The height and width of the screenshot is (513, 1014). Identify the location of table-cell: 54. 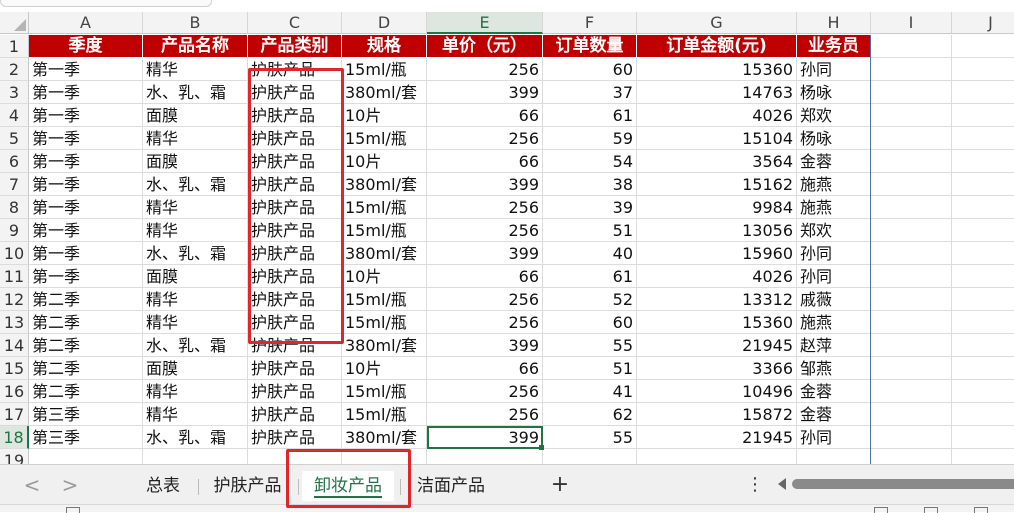
(590, 161).